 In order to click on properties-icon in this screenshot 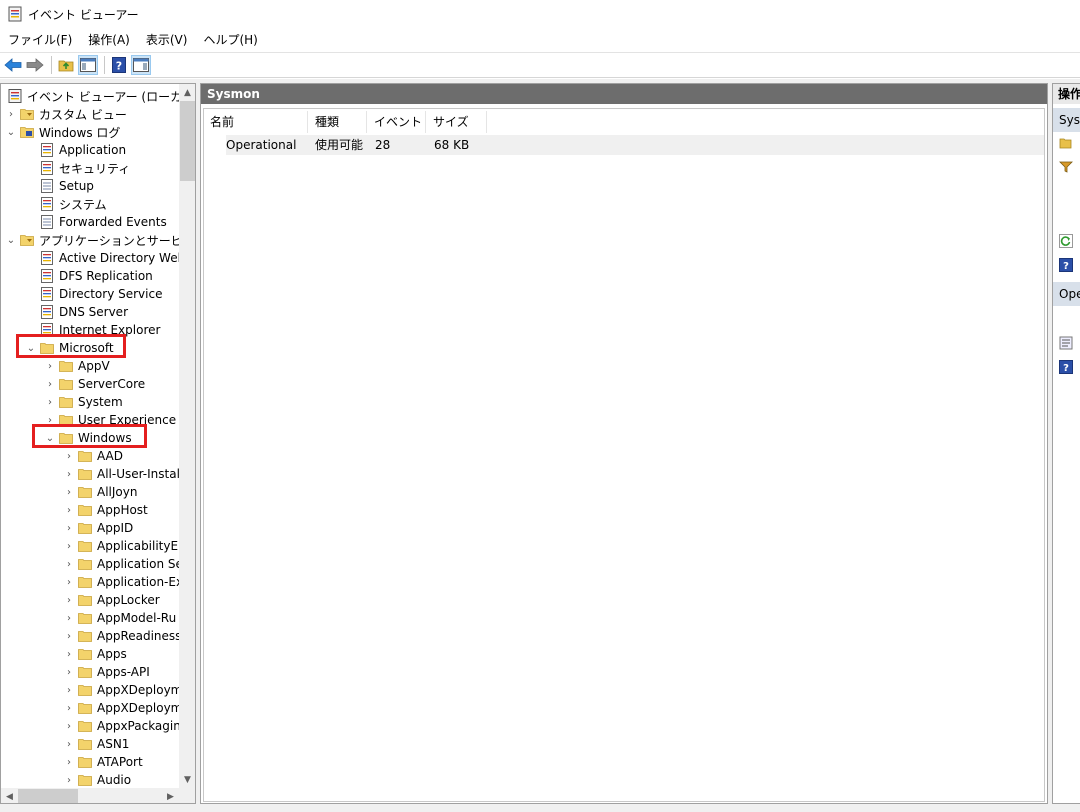, I will do `click(1066, 343)`.